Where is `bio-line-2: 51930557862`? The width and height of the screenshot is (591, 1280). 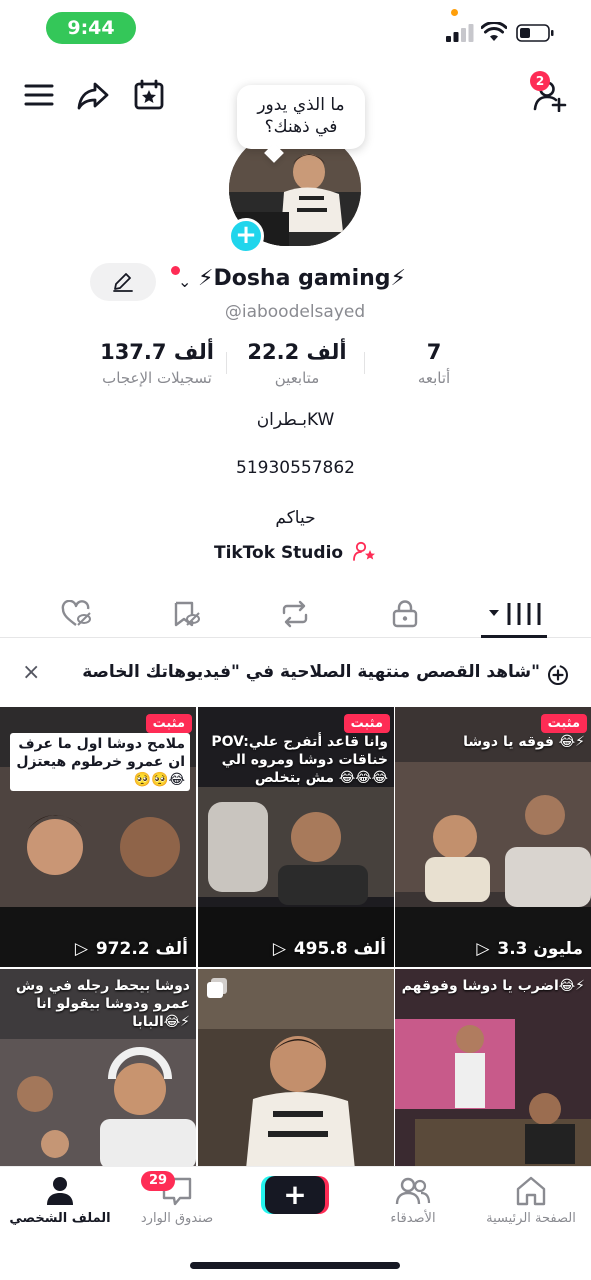
bio-line-2: 51930557862 is located at coordinates (295, 468).